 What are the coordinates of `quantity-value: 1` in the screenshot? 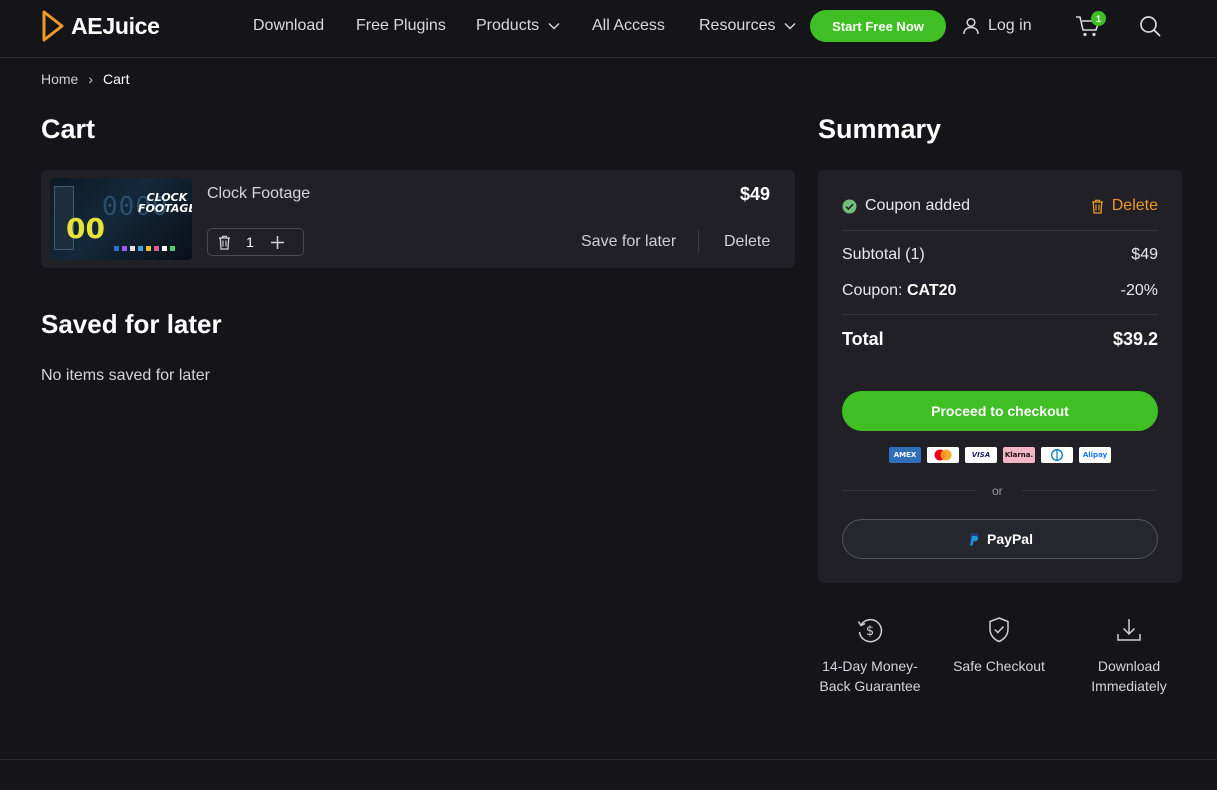 It's located at (250, 242).